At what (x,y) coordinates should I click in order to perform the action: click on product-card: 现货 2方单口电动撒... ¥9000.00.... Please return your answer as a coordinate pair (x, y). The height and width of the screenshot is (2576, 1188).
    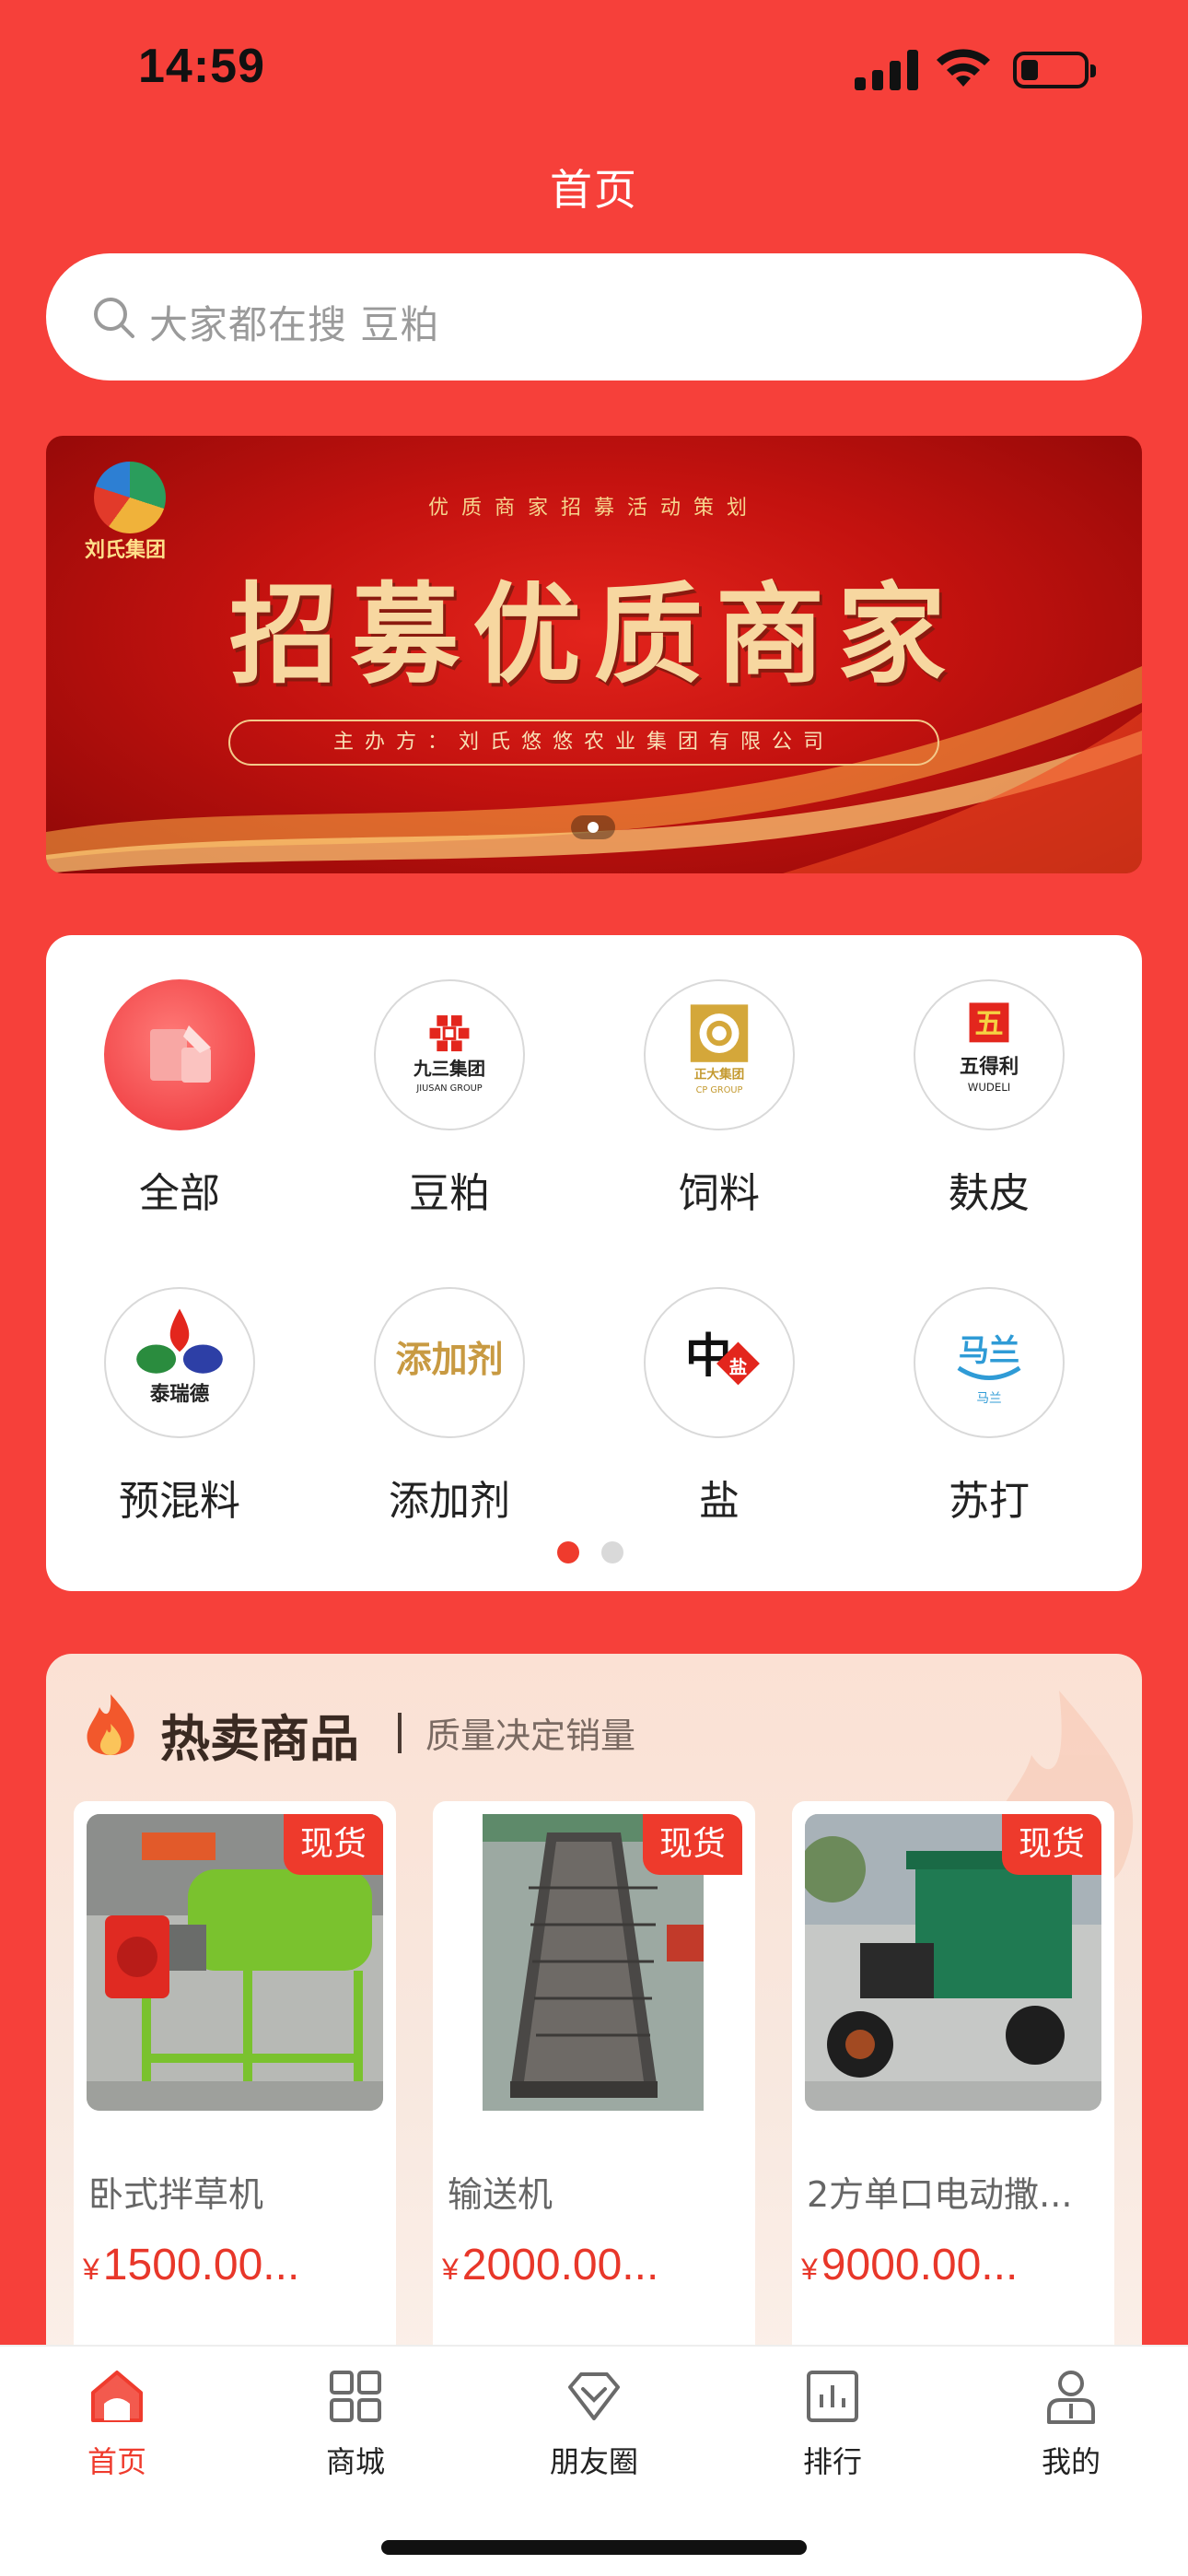
    Looking at the image, I should click on (953, 2077).